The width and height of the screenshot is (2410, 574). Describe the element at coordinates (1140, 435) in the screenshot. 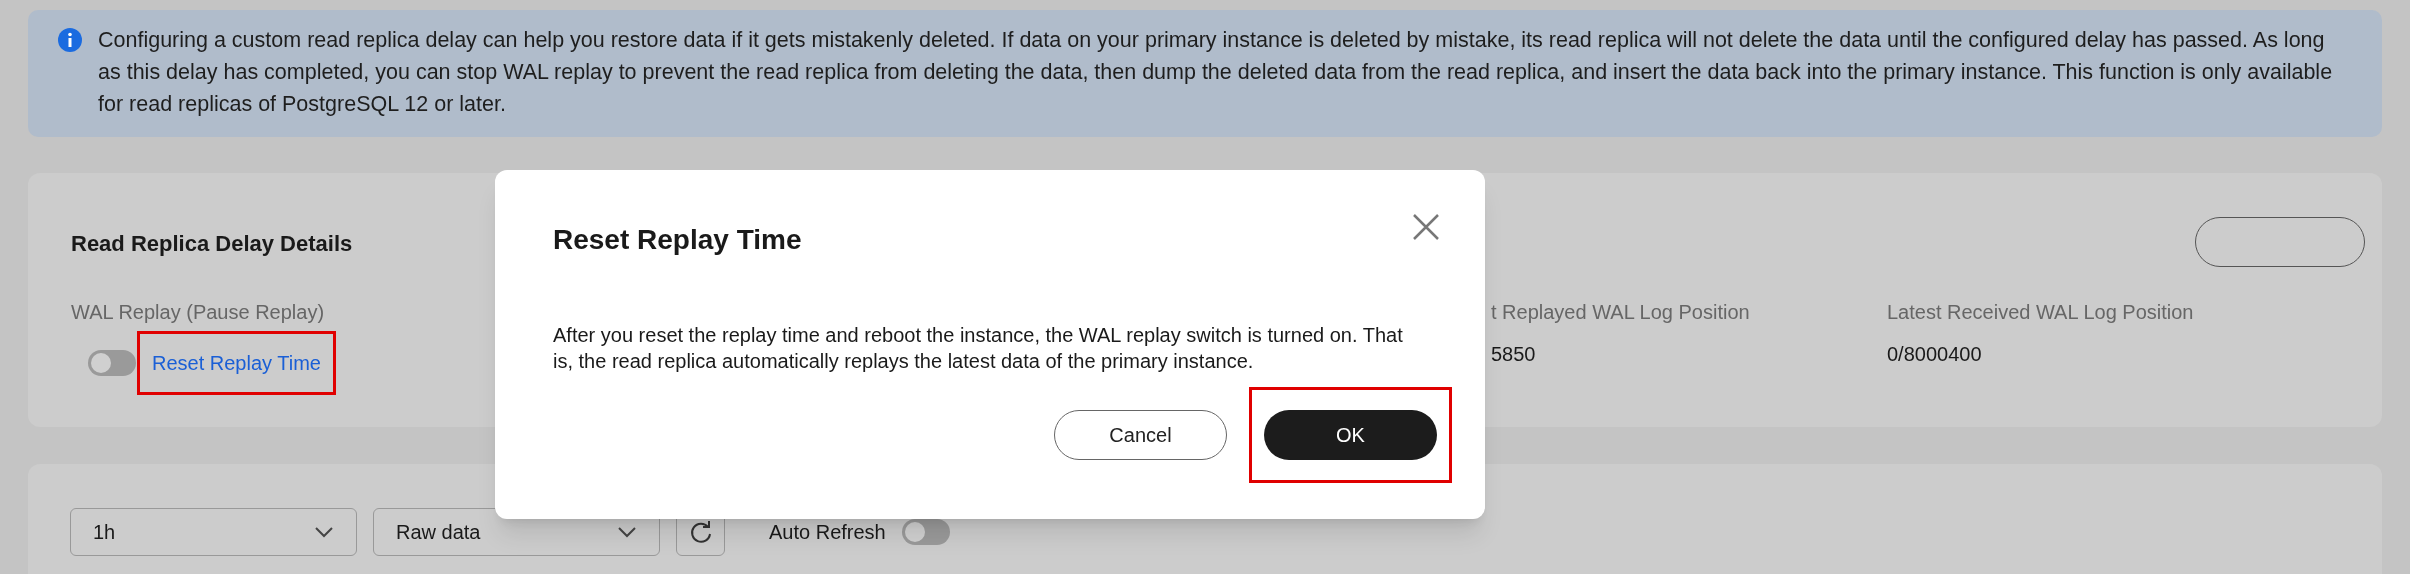

I see `cancel-button: Cancel` at that location.